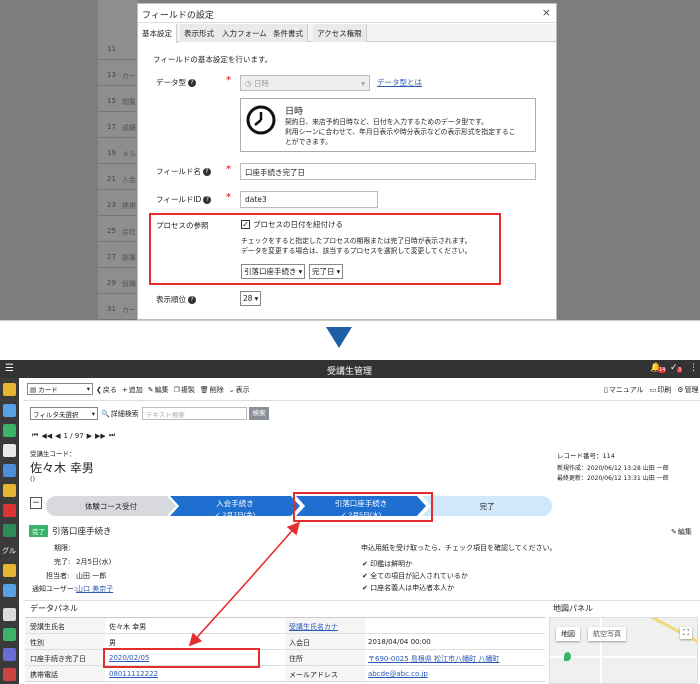 The height and width of the screenshot is (684, 700). What do you see at coordinates (347, 13) in the screenshot?
I see `dialog-title: フィールドの設定` at bounding box center [347, 13].